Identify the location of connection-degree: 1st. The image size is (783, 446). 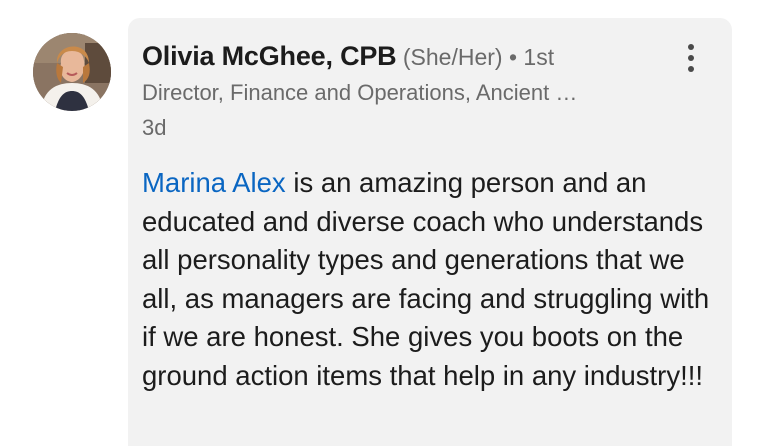
(539, 57).